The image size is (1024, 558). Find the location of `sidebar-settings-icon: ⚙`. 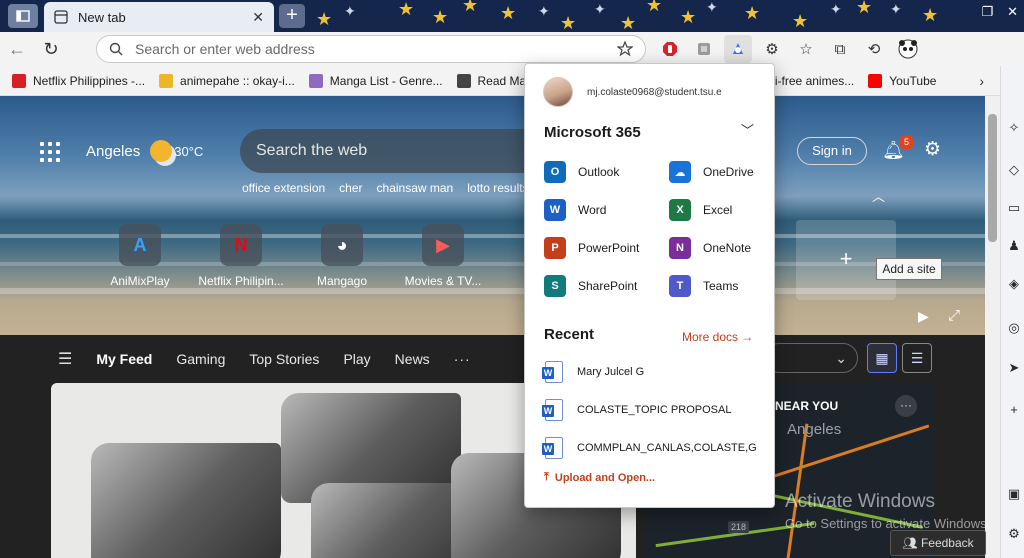

sidebar-settings-icon: ⚙ is located at coordinates (1014, 535).